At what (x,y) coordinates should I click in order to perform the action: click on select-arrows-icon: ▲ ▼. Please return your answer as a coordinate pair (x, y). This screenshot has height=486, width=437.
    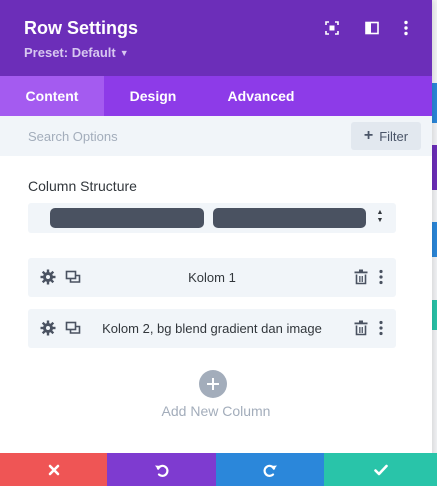
    Looking at the image, I should click on (380, 216).